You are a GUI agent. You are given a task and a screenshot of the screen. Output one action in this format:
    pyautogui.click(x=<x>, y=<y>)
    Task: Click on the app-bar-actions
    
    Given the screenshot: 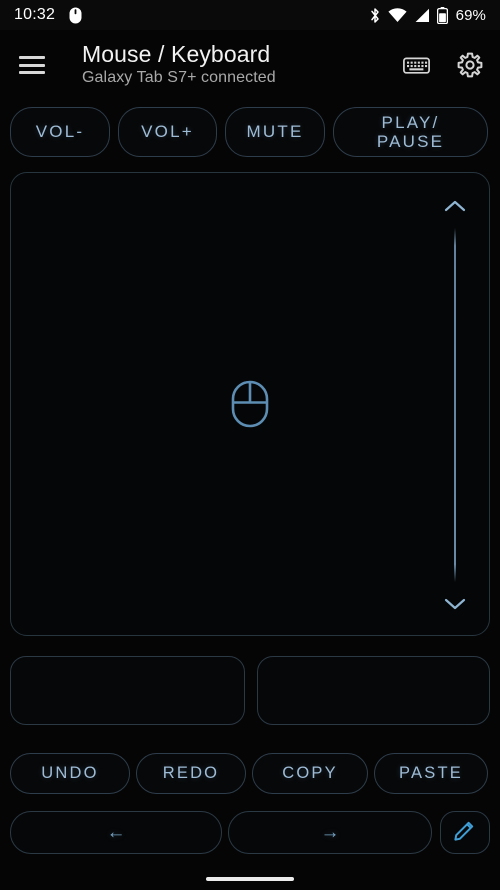 What is the action you would take?
    pyautogui.click(x=443, y=65)
    